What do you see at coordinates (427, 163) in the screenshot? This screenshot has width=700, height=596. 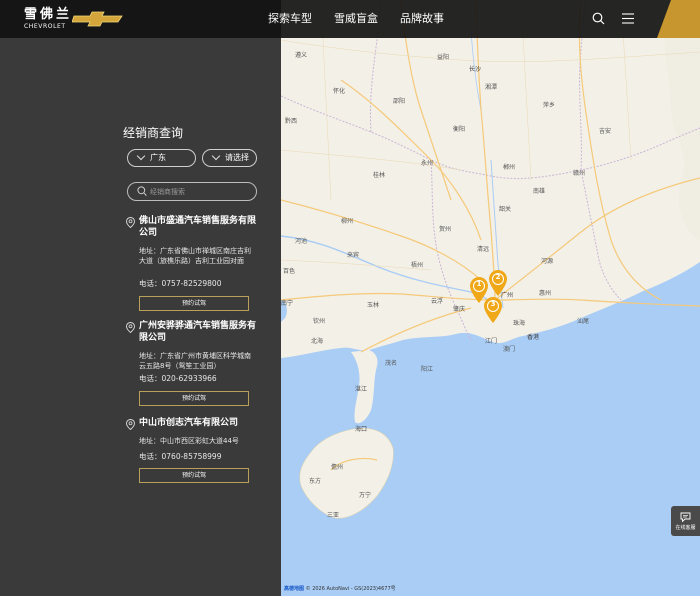 I see `map-label: 永州` at bounding box center [427, 163].